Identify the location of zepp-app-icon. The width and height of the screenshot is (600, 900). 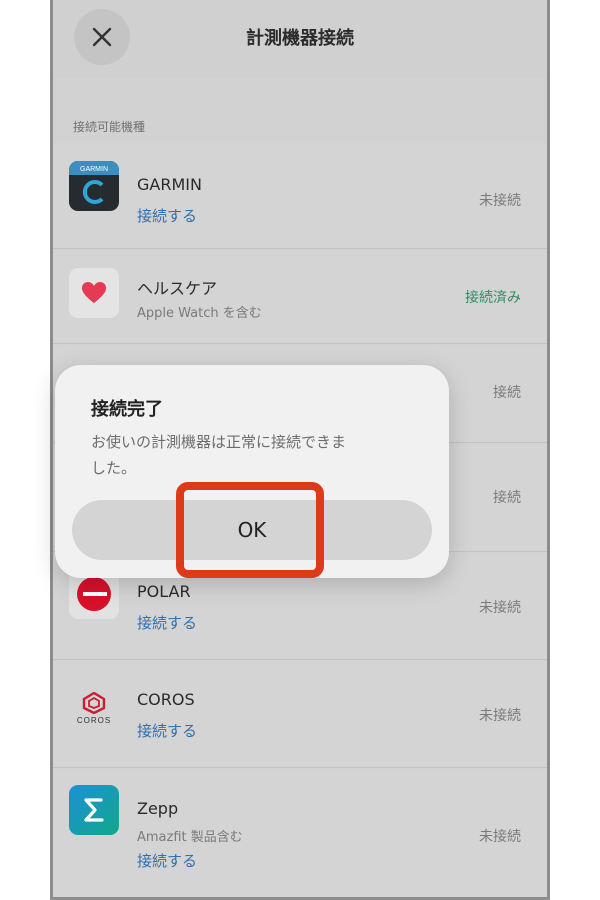
(94, 810).